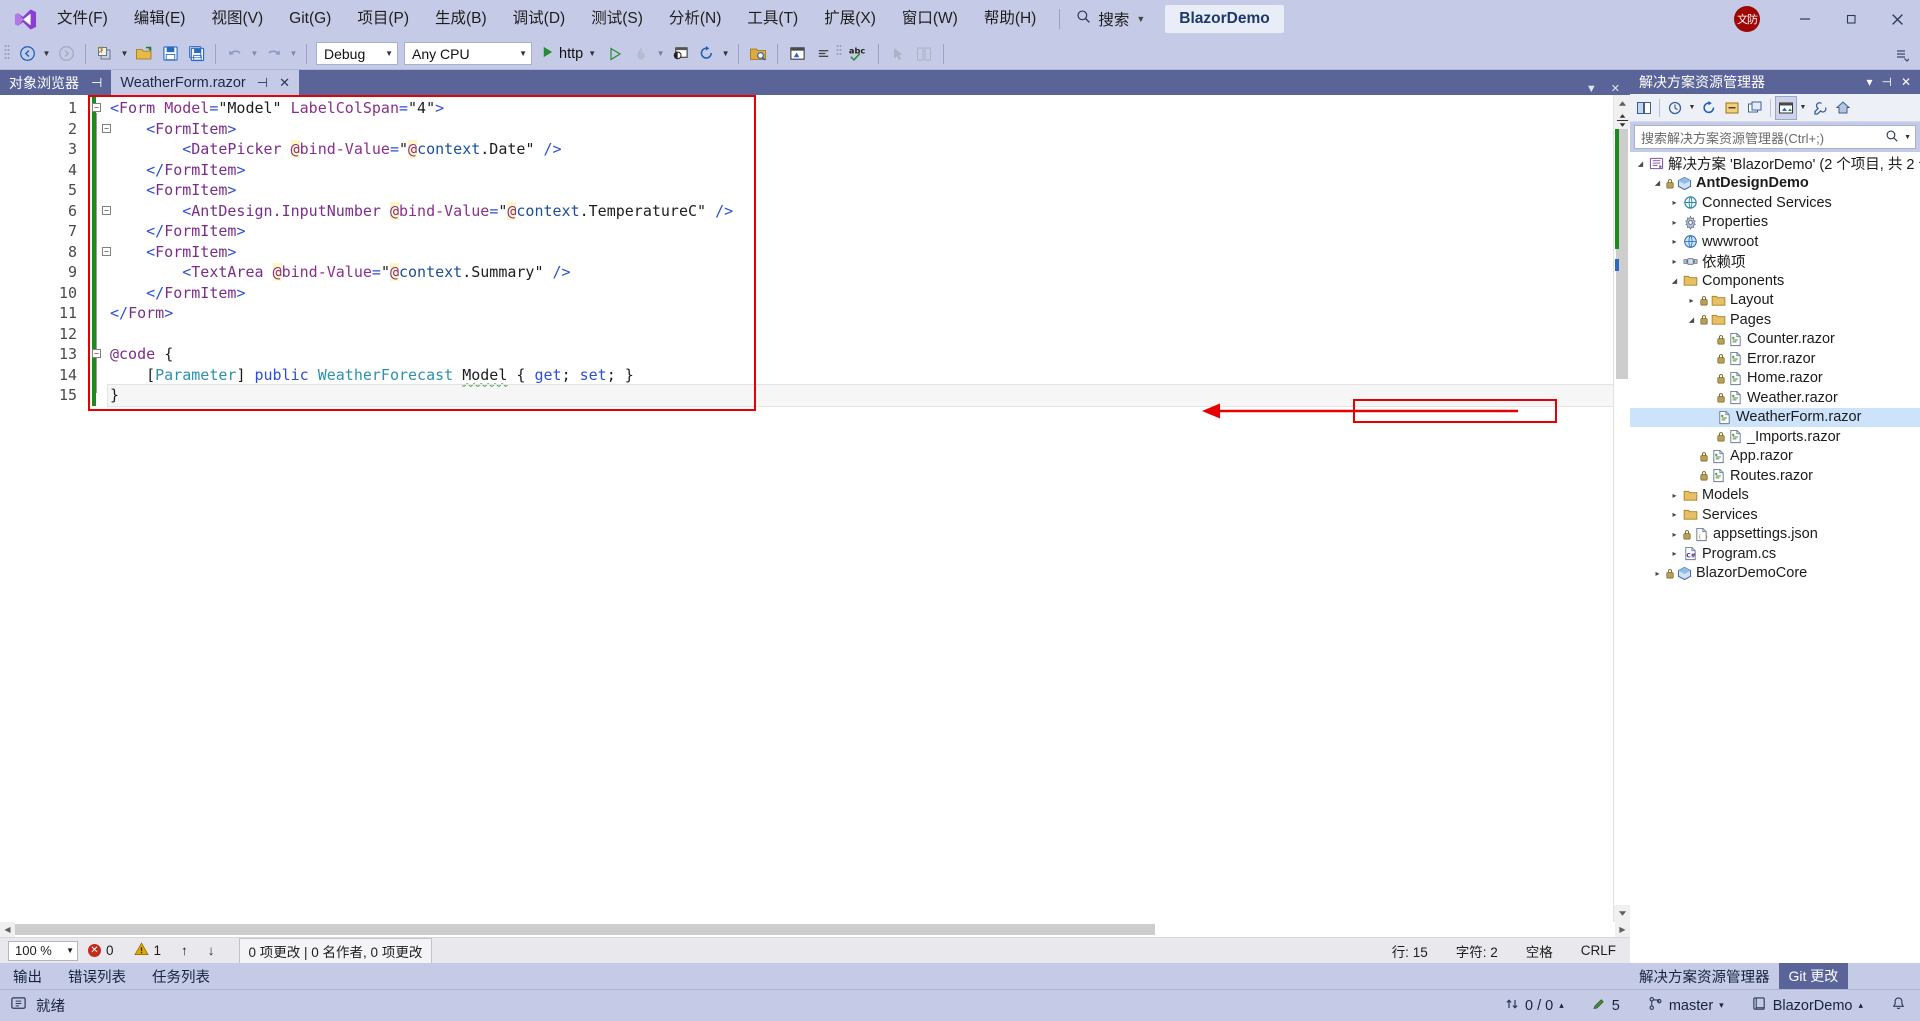 The width and height of the screenshot is (1920, 1021). Describe the element at coordinates (706, 54) in the screenshot. I see `refresh-icon` at that location.